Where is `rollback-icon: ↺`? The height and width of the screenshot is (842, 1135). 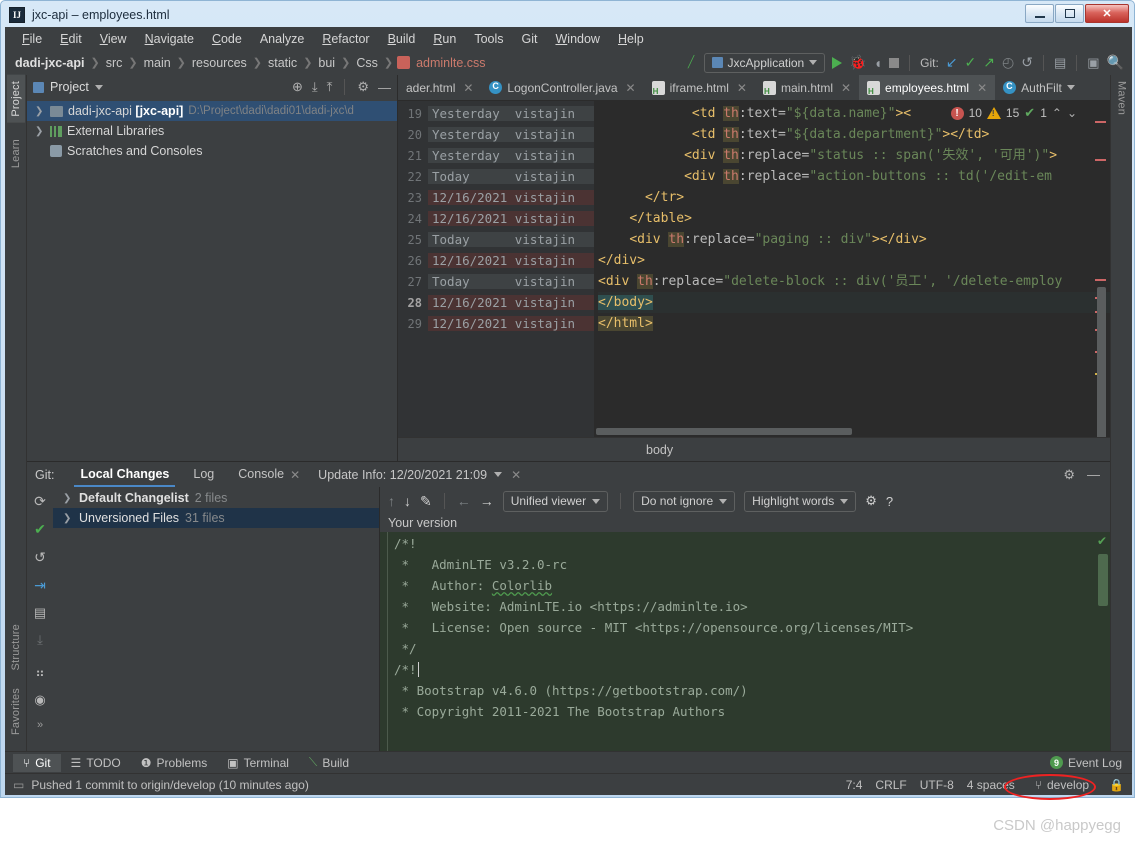 rollback-icon: ↺ is located at coordinates (40, 557).